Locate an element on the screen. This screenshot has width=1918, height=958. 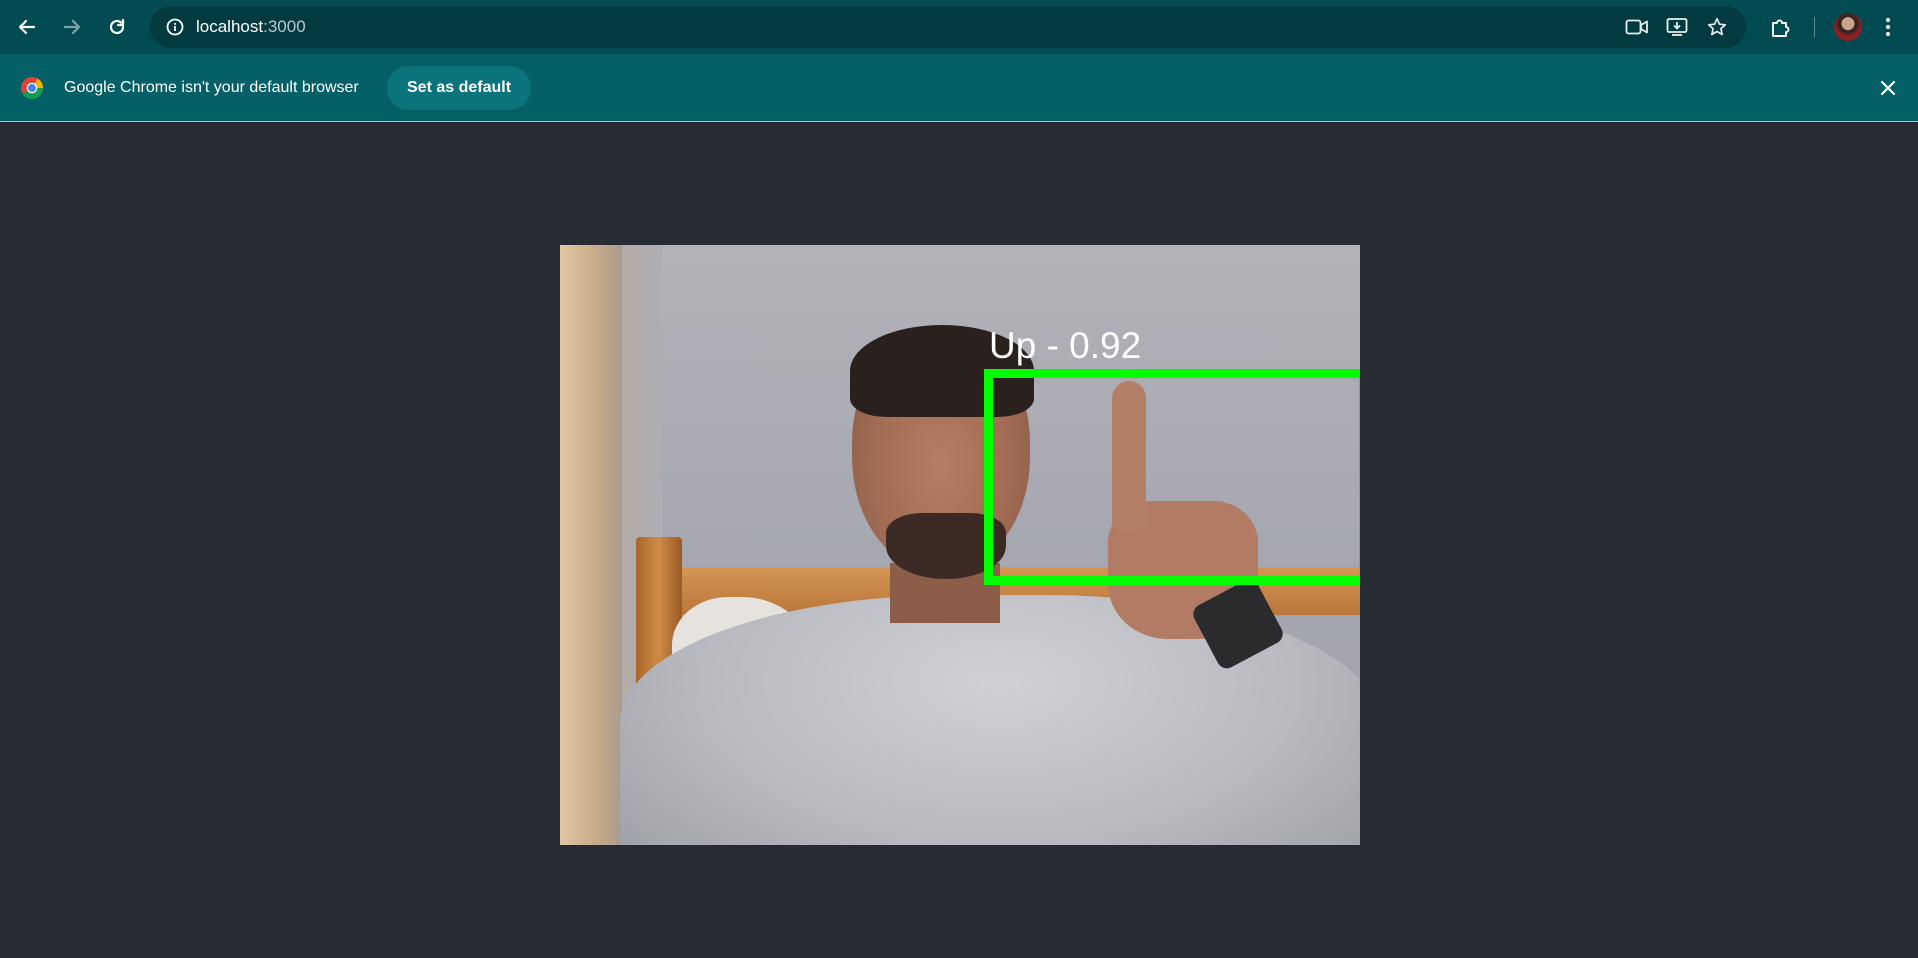
background-wall is located at coordinates (591, 545).